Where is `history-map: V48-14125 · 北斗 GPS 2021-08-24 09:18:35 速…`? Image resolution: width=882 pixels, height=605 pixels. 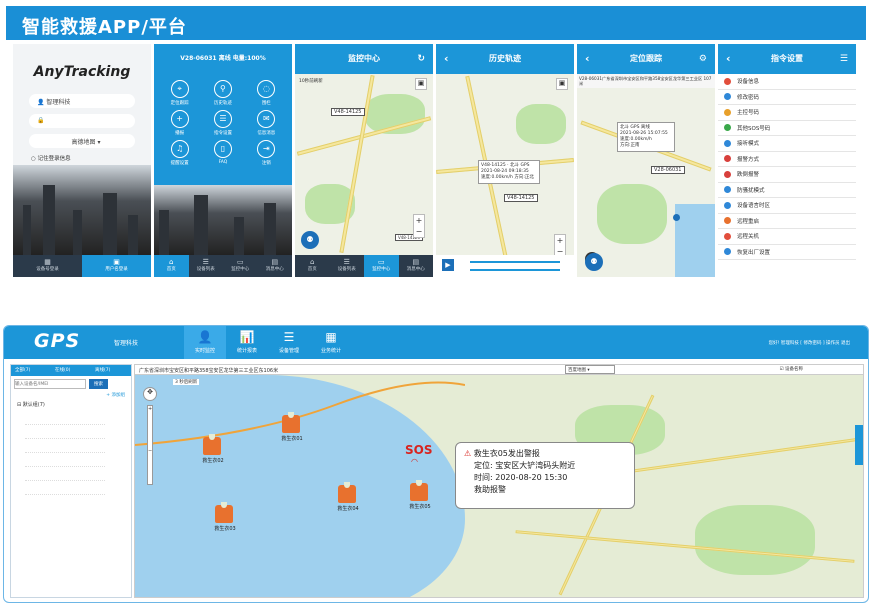 history-map: V48-14125 · 北斗 GPS 2021-08-24 09:18:35 速… is located at coordinates (505, 175).